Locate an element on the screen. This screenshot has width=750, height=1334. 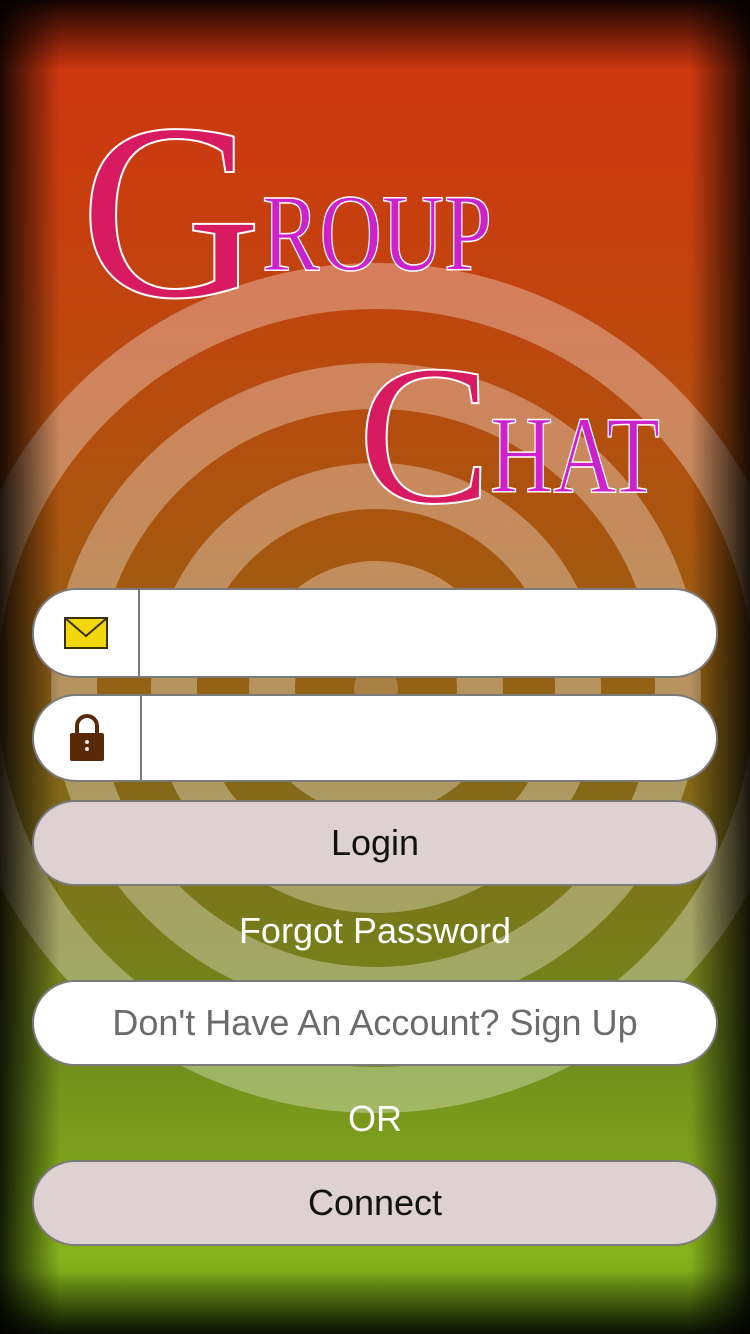
logo-rest-hat: HAT is located at coordinates (575, 455).